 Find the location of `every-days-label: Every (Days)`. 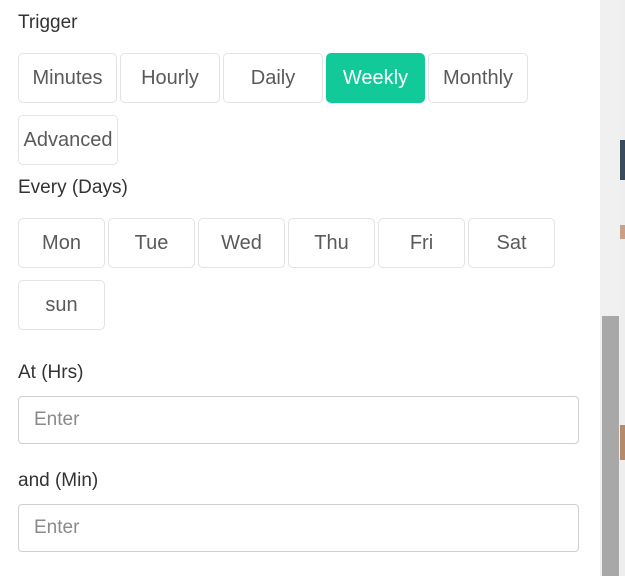

every-days-label: Every (Days) is located at coordinates (73, 187).